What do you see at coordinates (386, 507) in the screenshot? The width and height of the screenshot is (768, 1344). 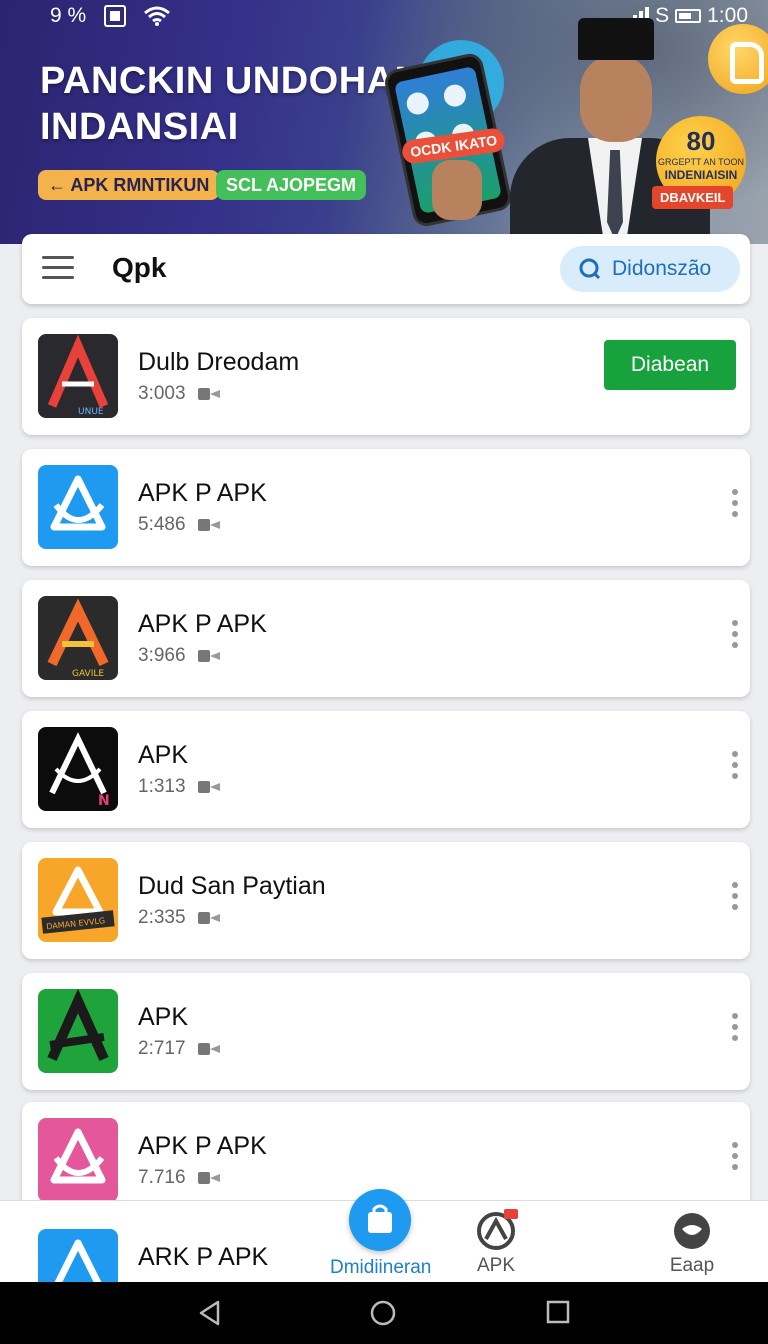 I see `list-item: APK P APK 5:486` at bounding box center [386, 507].